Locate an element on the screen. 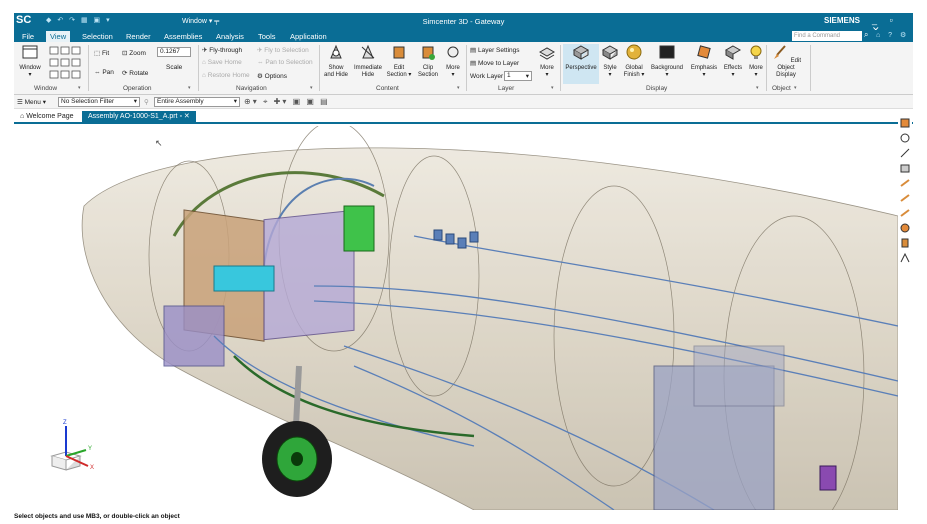 The height and width of the screenshot is (524, 927). scope-select: Entire Assembly ▾ is located at coordinates (197, 102).